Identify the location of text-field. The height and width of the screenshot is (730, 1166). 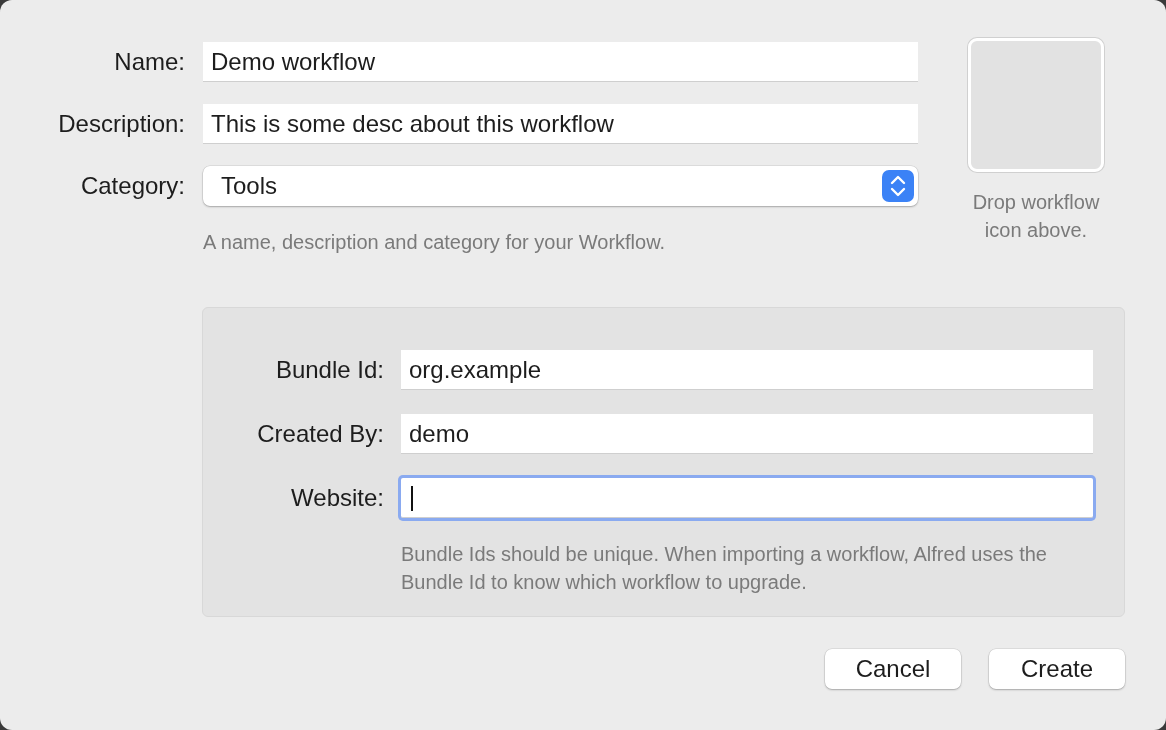
(747, 498).